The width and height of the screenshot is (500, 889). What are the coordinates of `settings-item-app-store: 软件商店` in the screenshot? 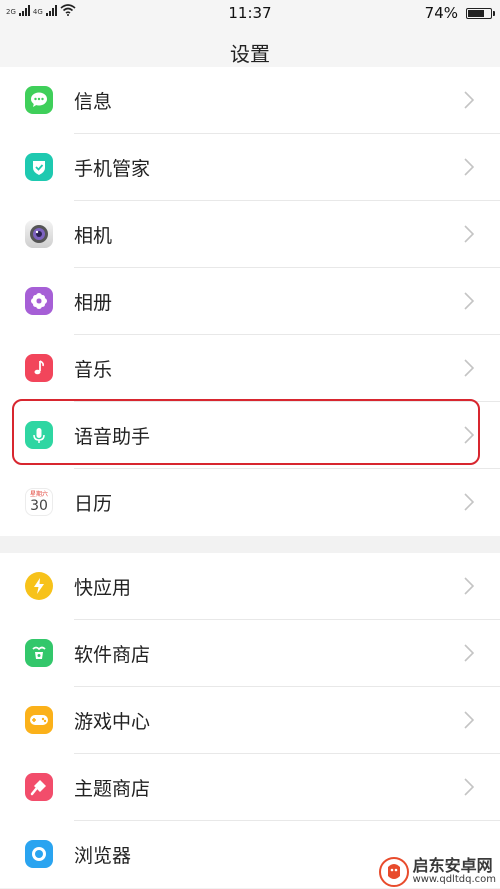 It's located at (250, 653).